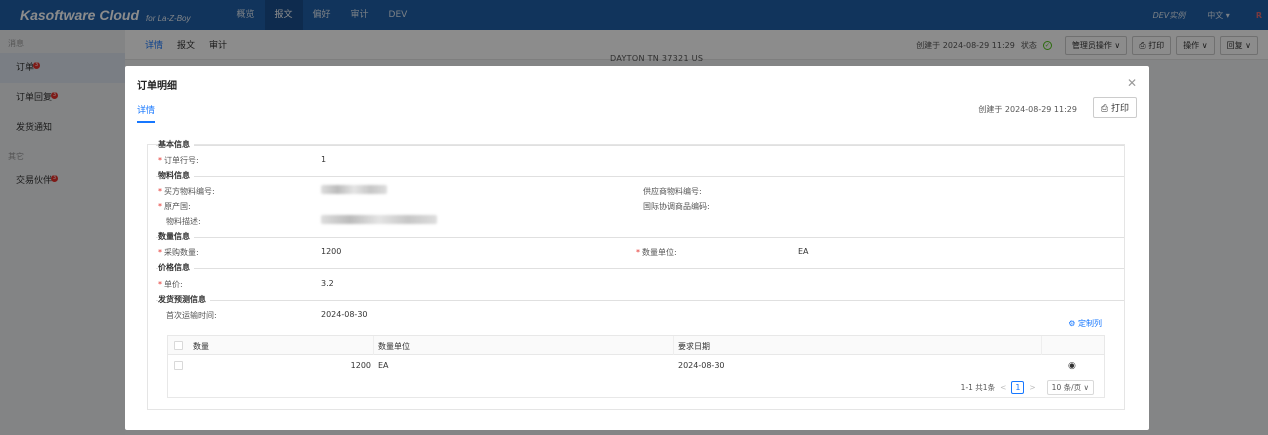  I want to click on price-label: * 单价:, so click(170, 284).